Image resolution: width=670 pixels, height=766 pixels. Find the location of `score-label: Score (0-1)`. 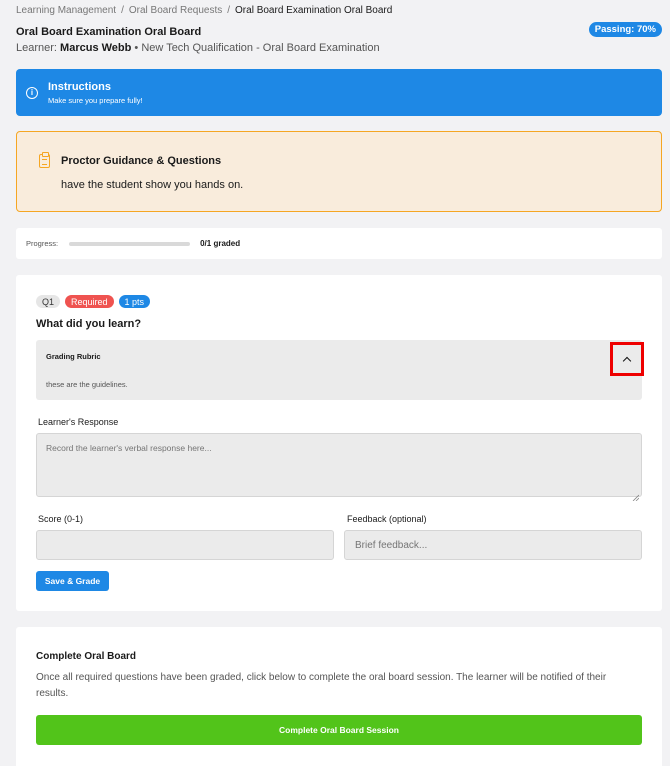

score-label: Score (0-1) is located at coordinates (61, 519).